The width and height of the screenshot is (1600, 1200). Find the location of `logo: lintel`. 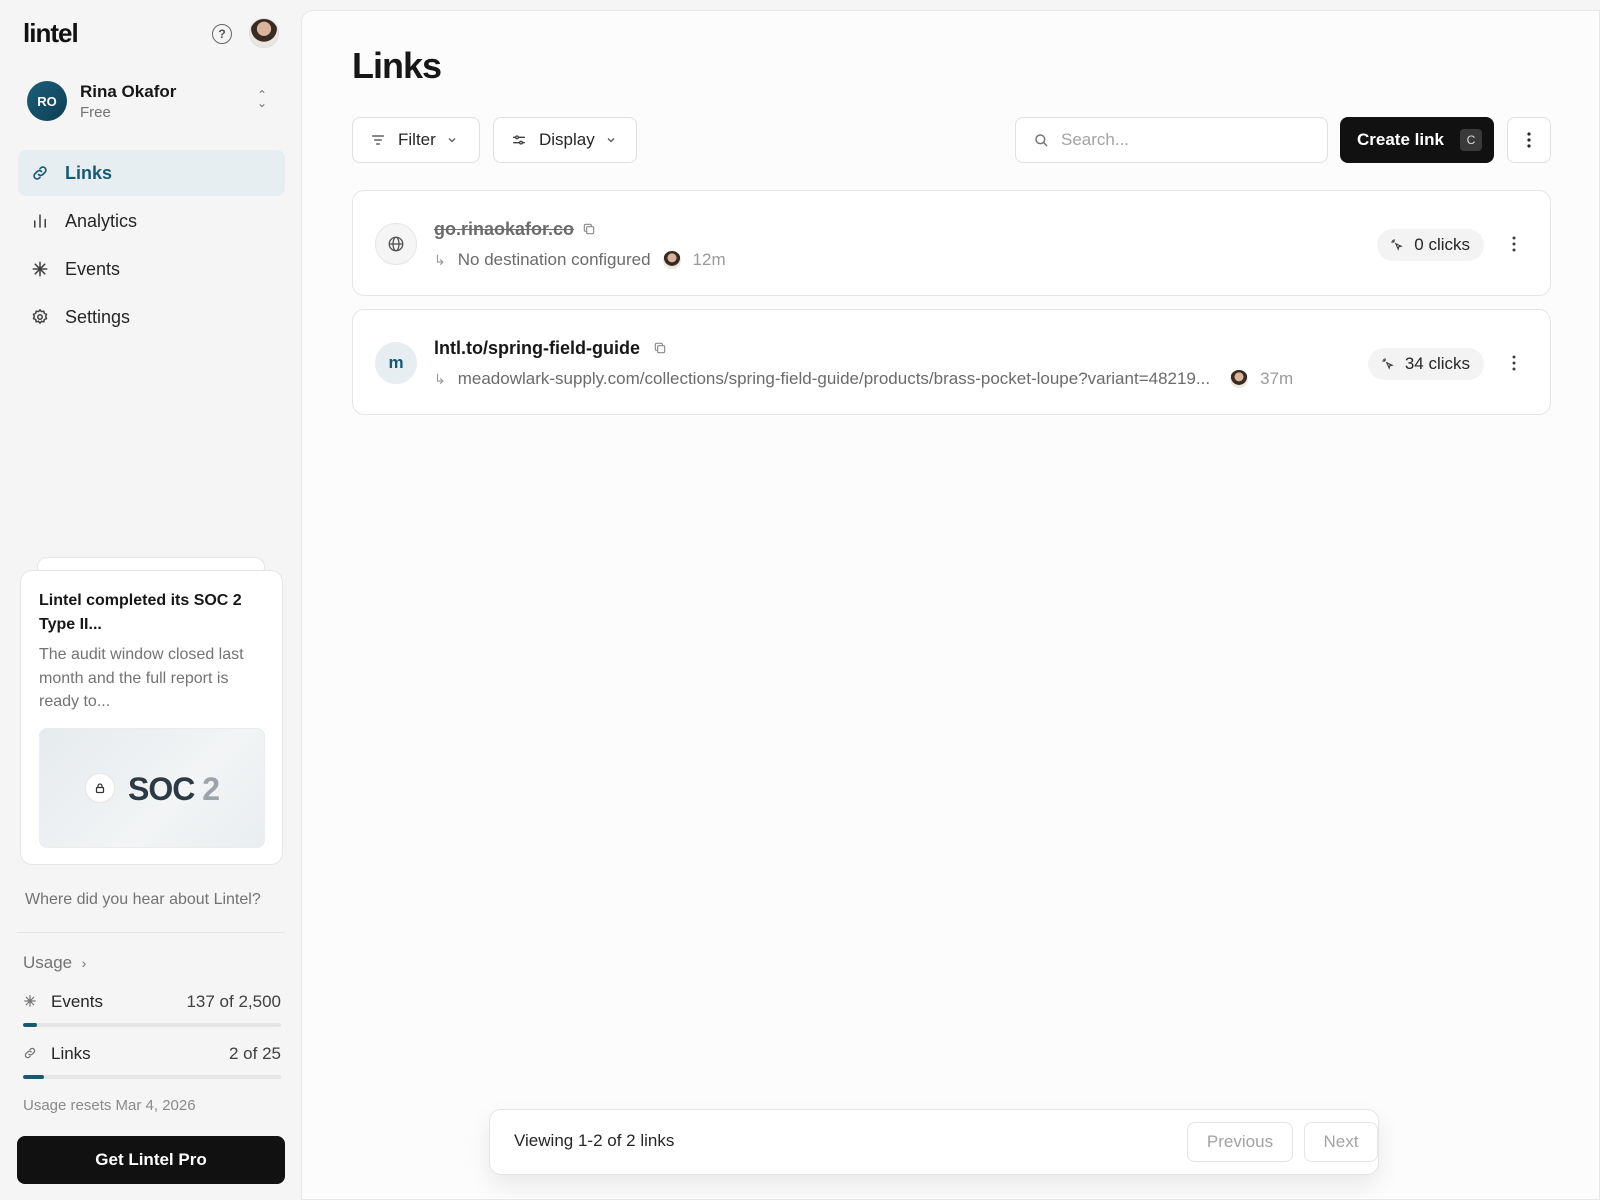

logo: lintel is located at coordinates (51, 33).